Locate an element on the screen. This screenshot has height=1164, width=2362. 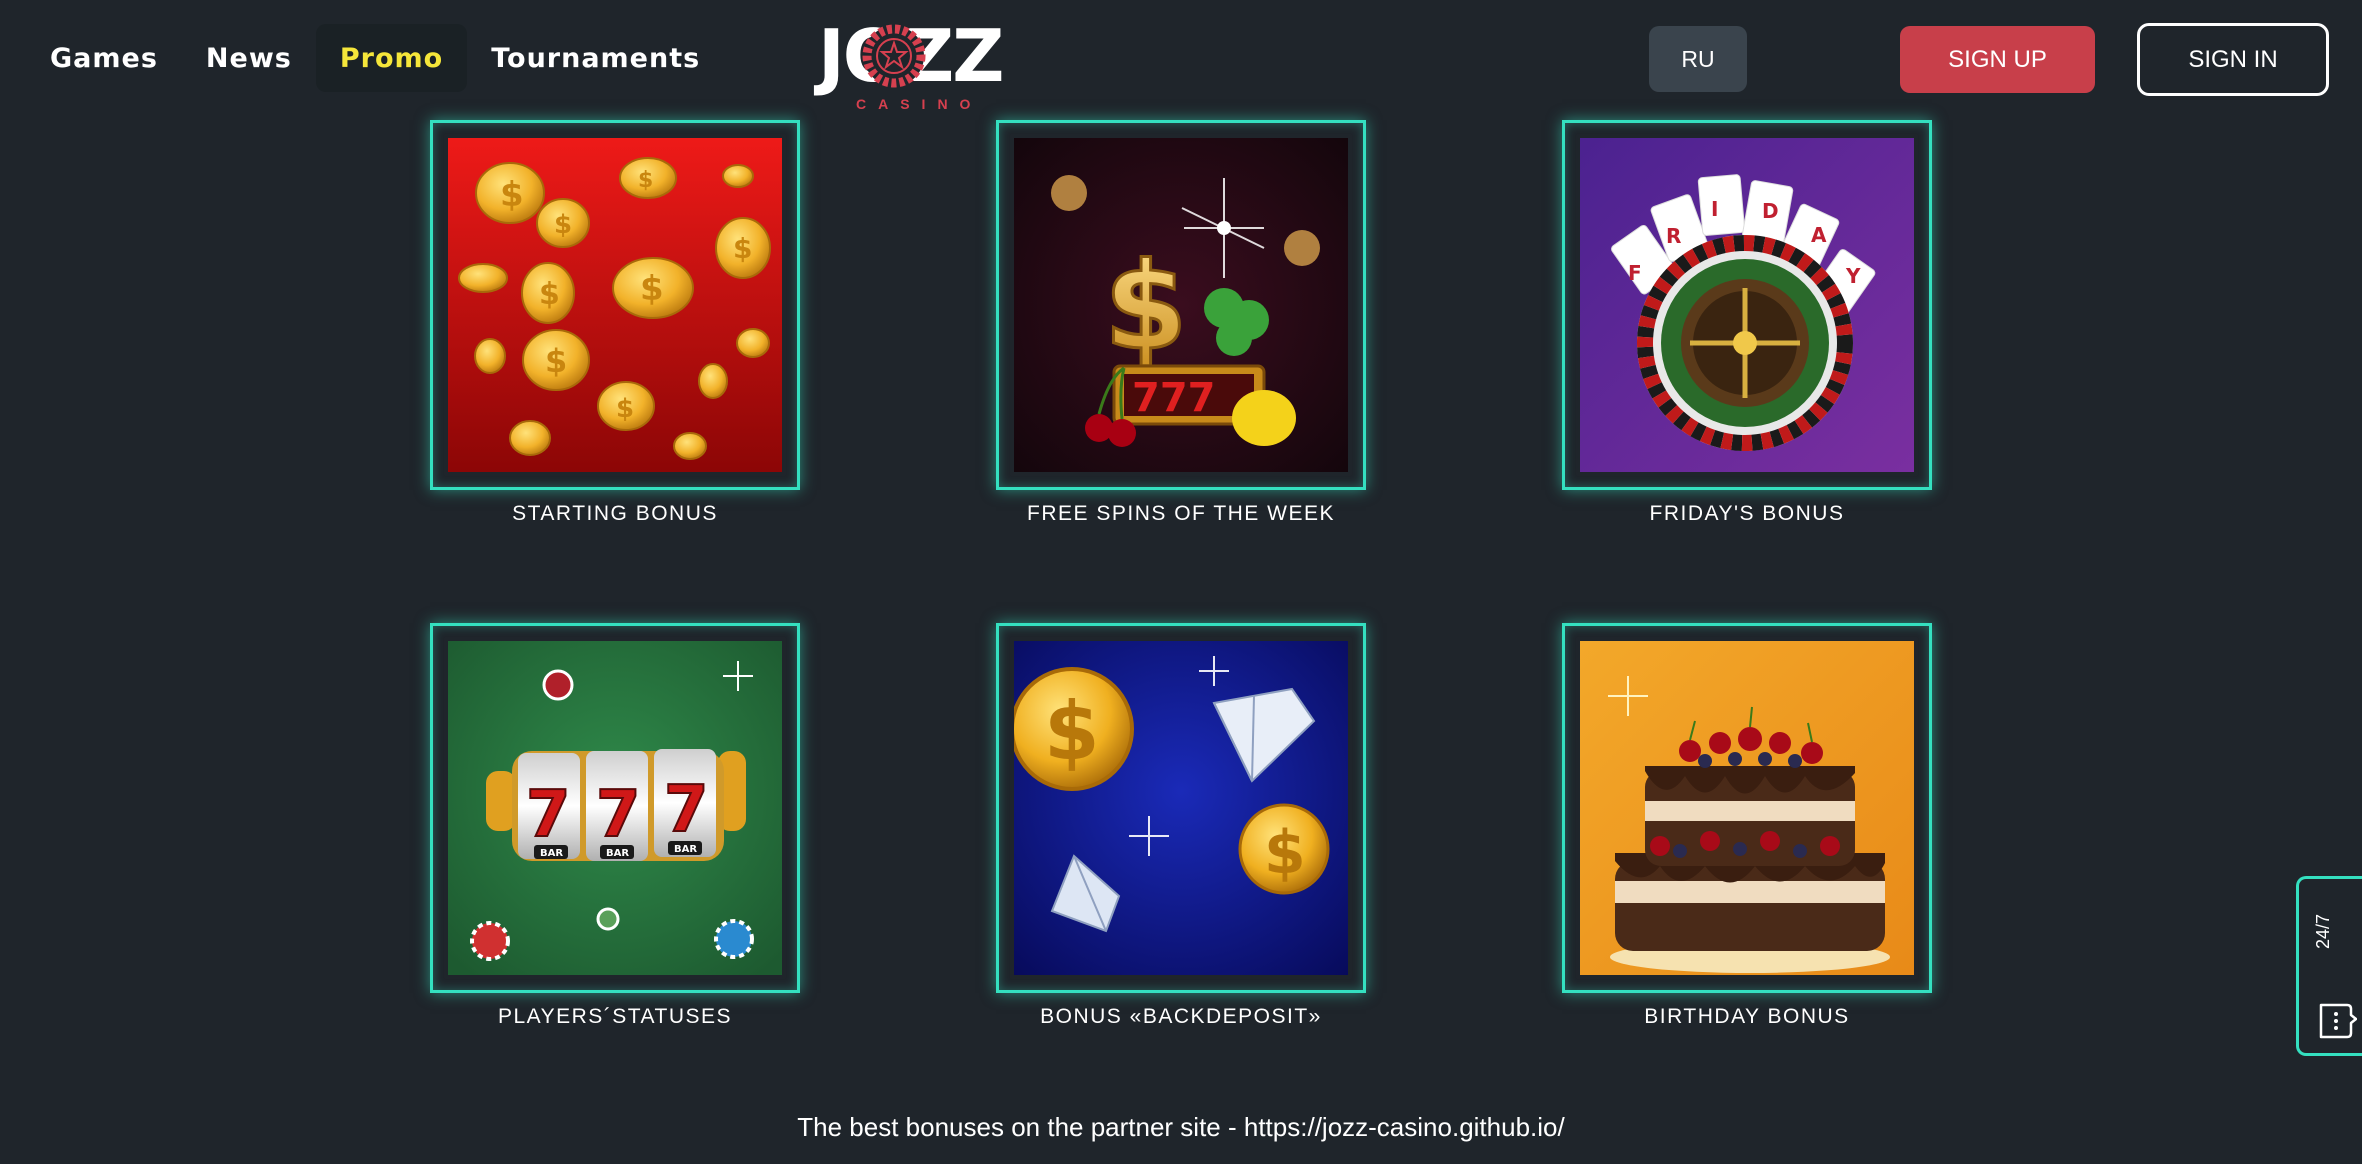
diamonds-coins-icon: $ $ is located at coordinates (1181, 808).